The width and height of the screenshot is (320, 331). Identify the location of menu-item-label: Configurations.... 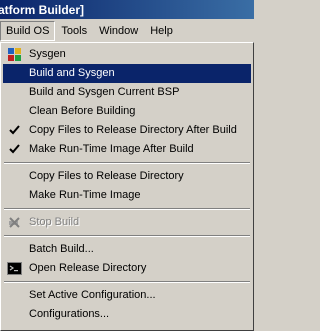
(69, 314).